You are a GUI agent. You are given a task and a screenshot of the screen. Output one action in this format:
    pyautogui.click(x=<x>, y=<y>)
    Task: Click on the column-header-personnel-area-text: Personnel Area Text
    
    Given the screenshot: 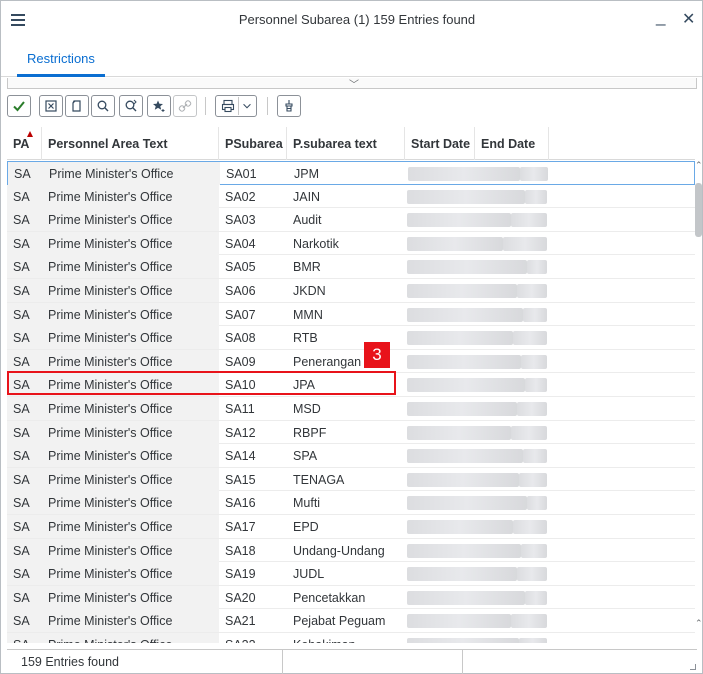 What is the action you would take?
    pyautogui.click(x=130, y=143)
    